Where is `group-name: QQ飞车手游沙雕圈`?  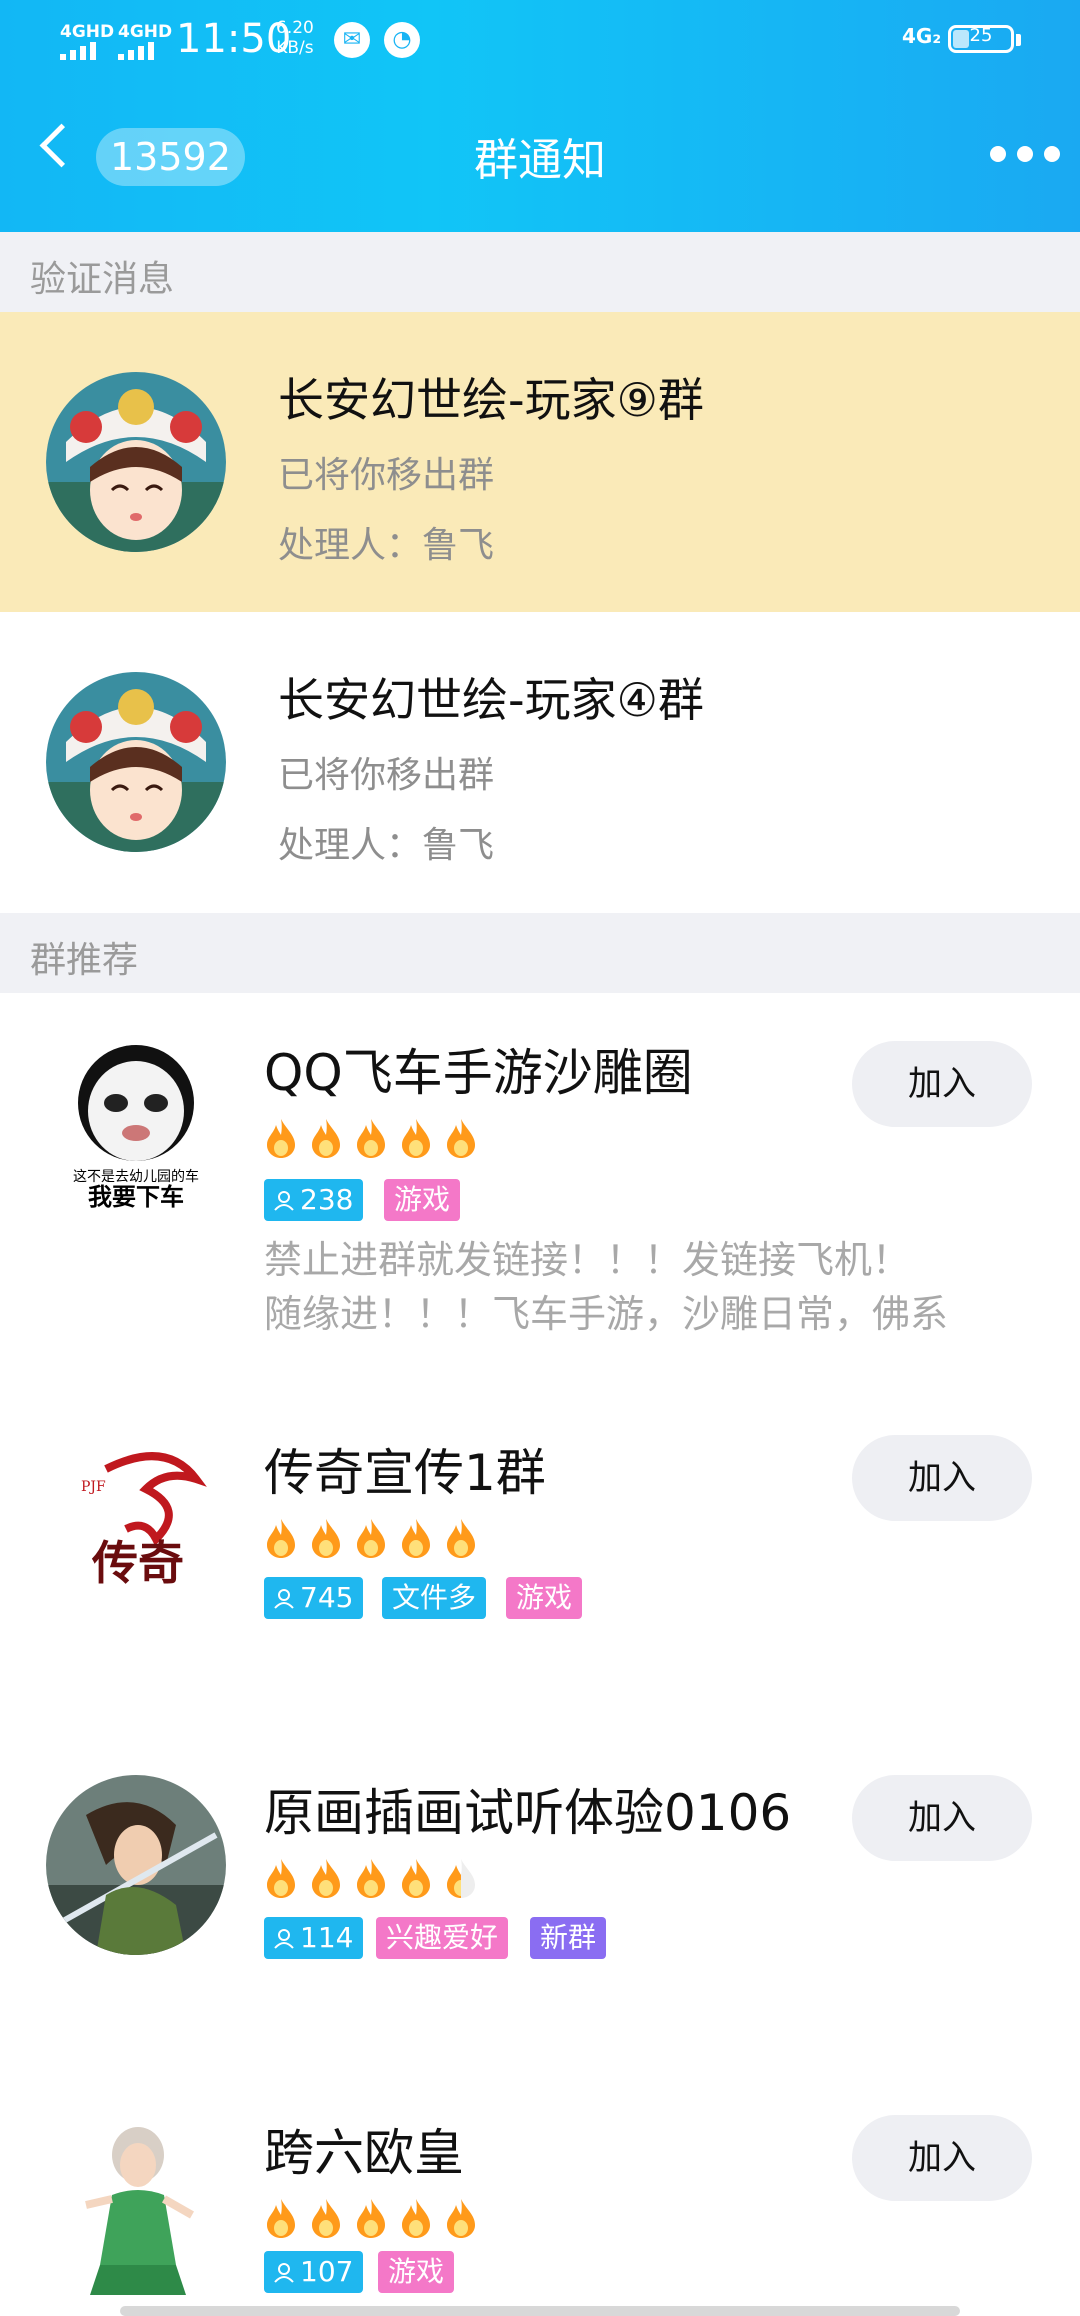 group-name: QQ飞车手游沙雕圈 is located at coordinates (478, 1073).